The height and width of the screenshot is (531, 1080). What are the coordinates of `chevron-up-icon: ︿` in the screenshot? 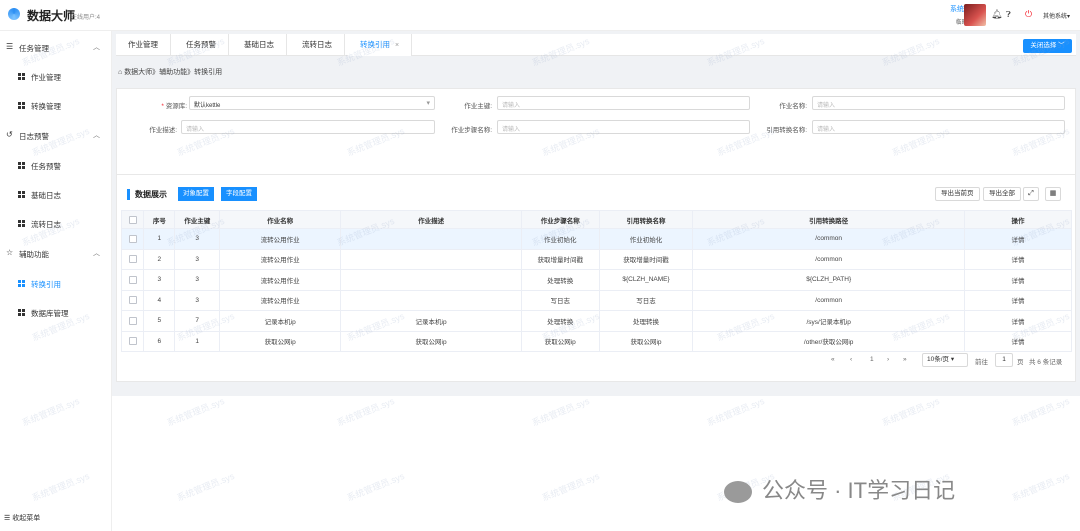 It's located at (96, 47).